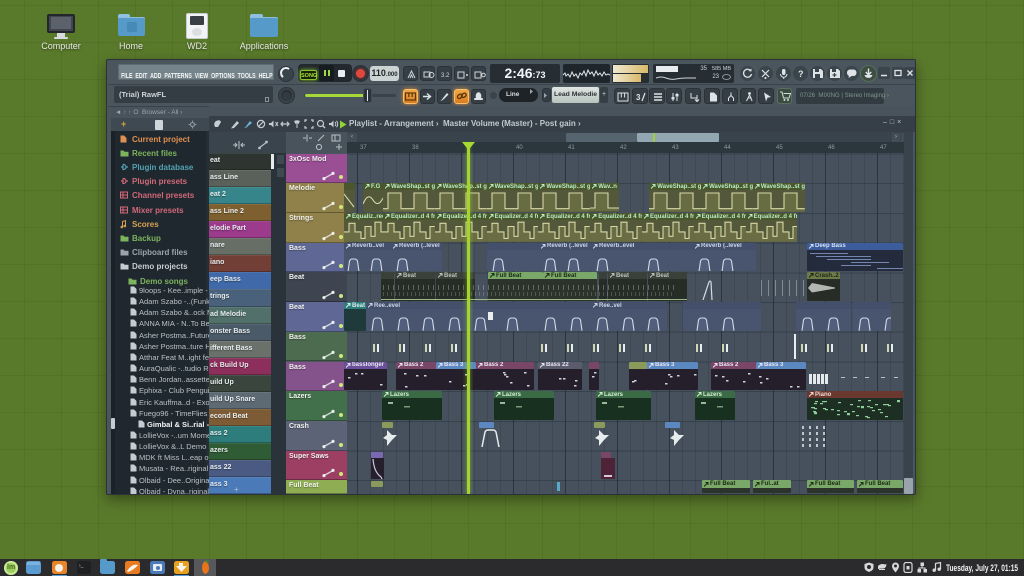 The height and width of the screenshot is (576, 1024). What do you see at coordinates (638, 97) in the screenshot?
I see `svg-text: 3` at bounding box center [638, 97].